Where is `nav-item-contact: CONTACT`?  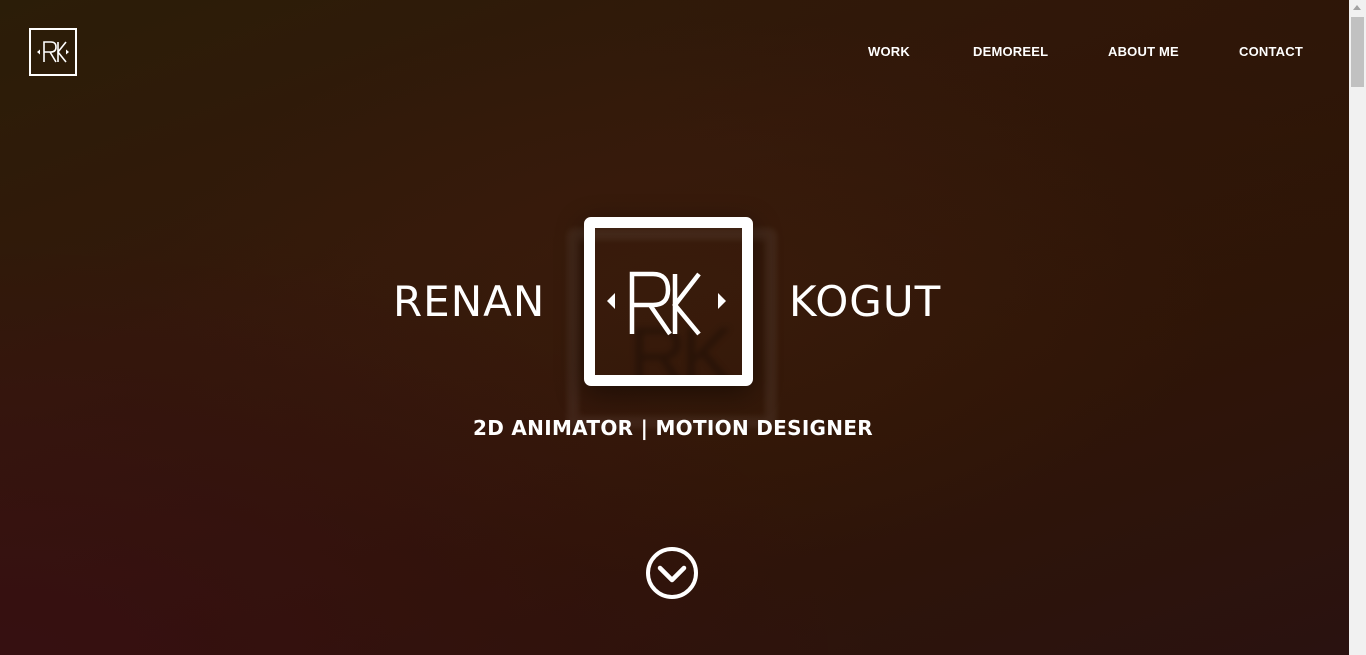
nav-item-contact: CONTACT is located at coordinates (1271, 51).